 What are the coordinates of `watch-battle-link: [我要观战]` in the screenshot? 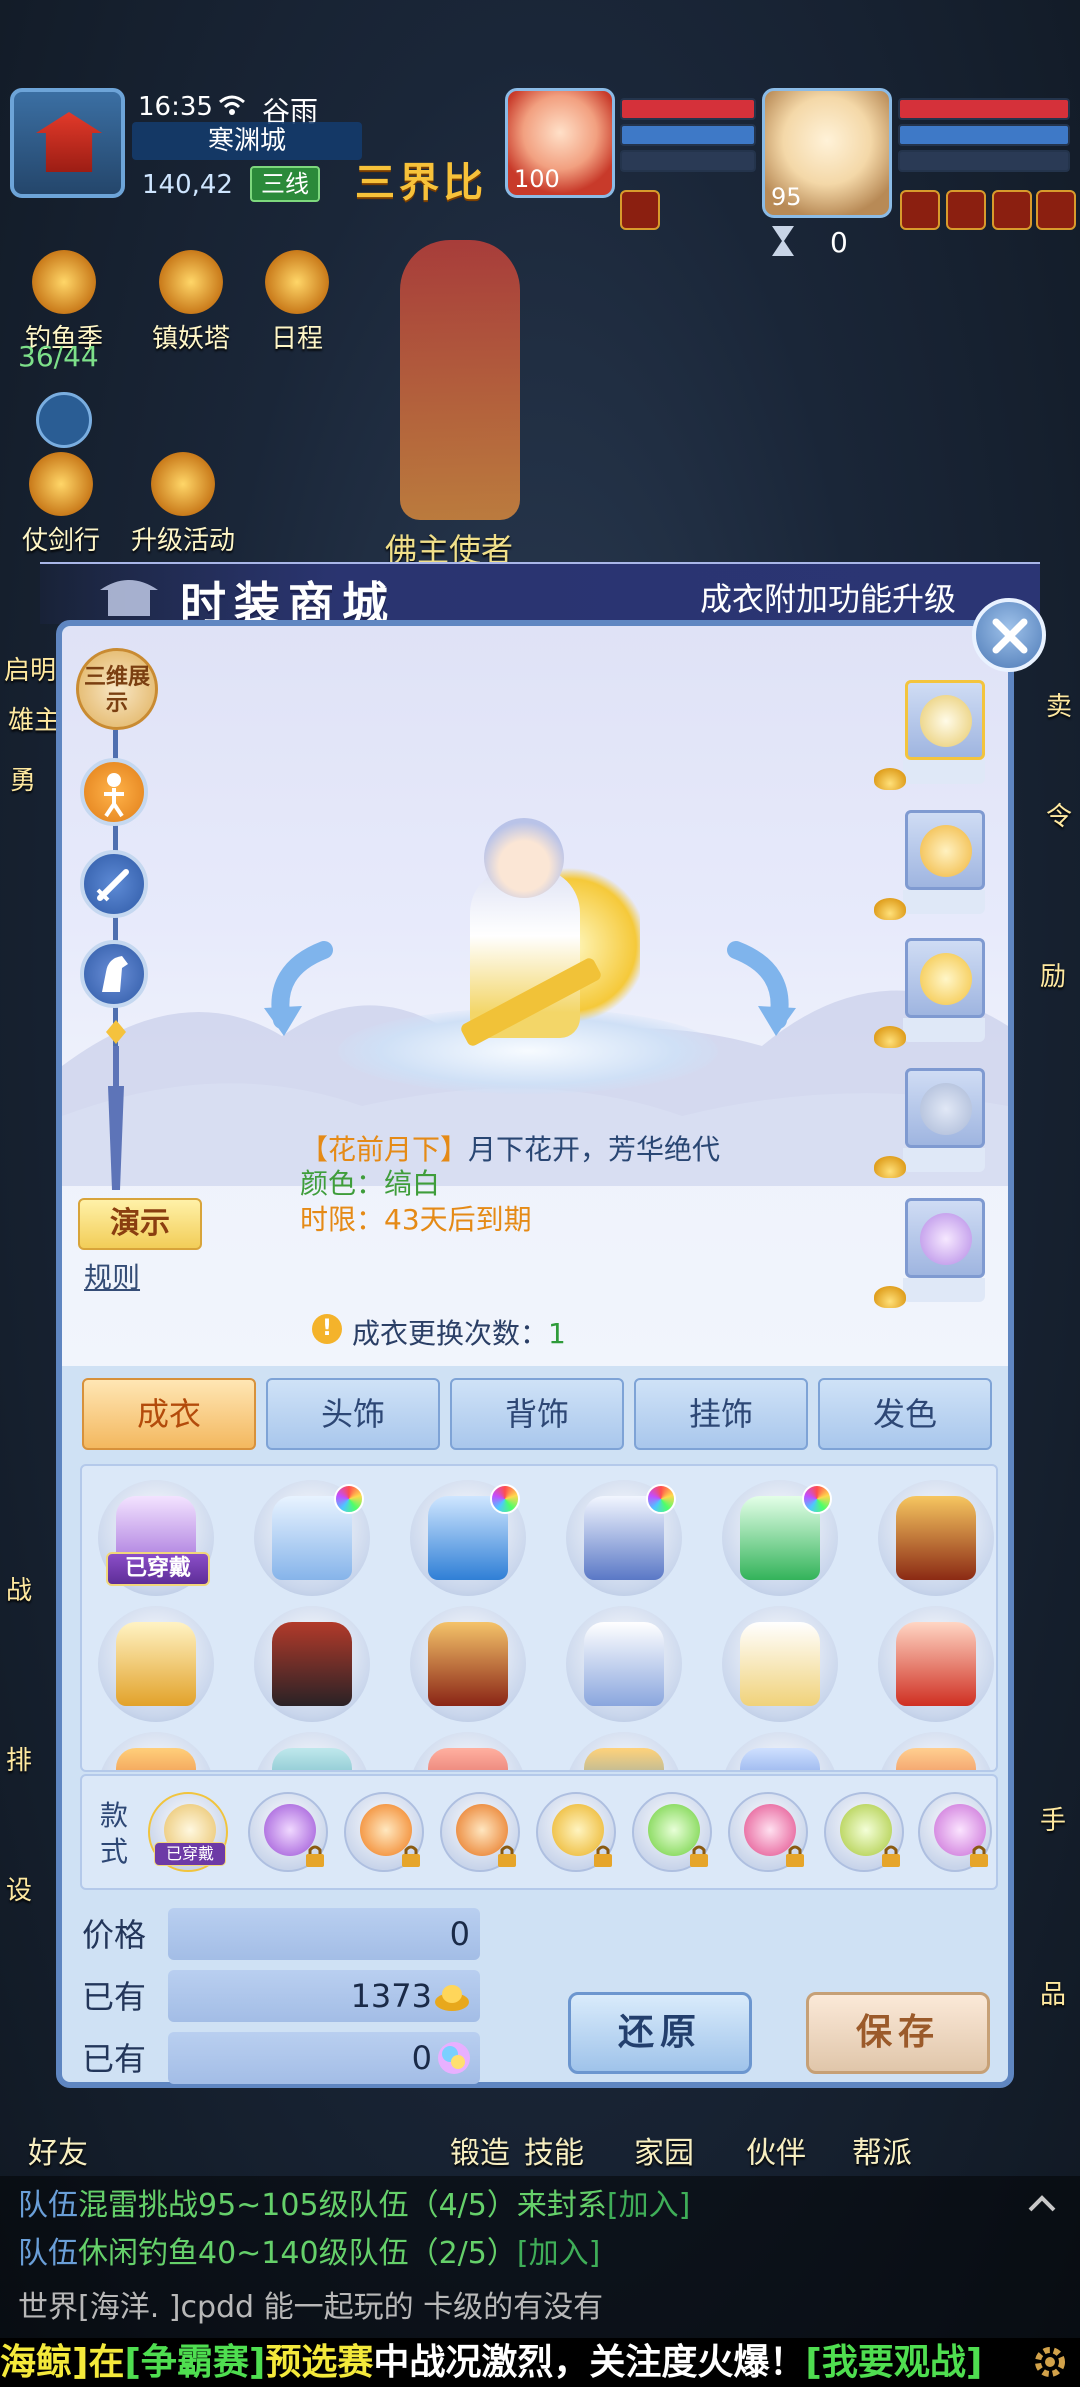 It's located at (893, 2362).